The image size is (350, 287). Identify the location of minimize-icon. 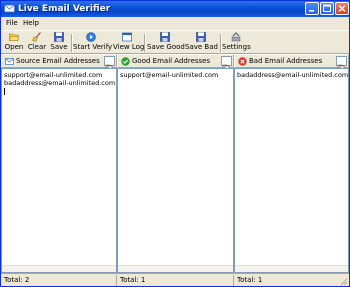
(311, 11).